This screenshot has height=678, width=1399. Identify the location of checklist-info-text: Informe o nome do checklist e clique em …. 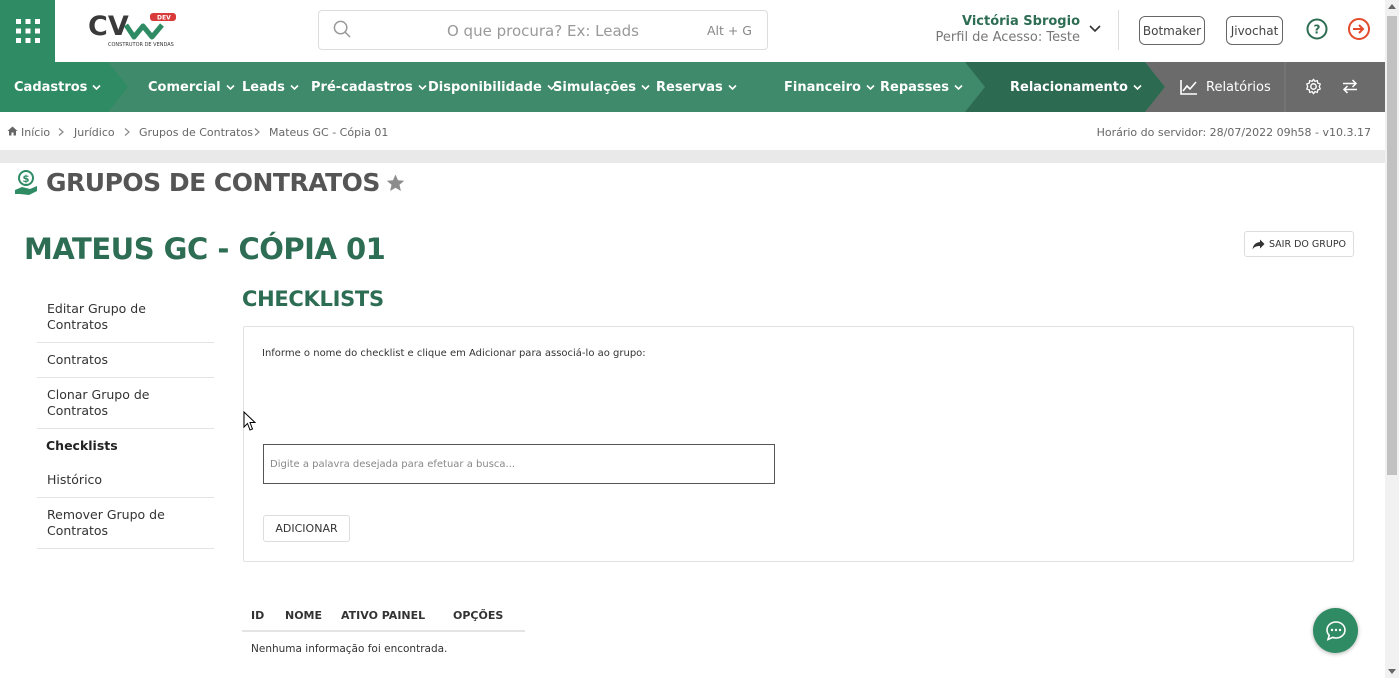
(454, 353).